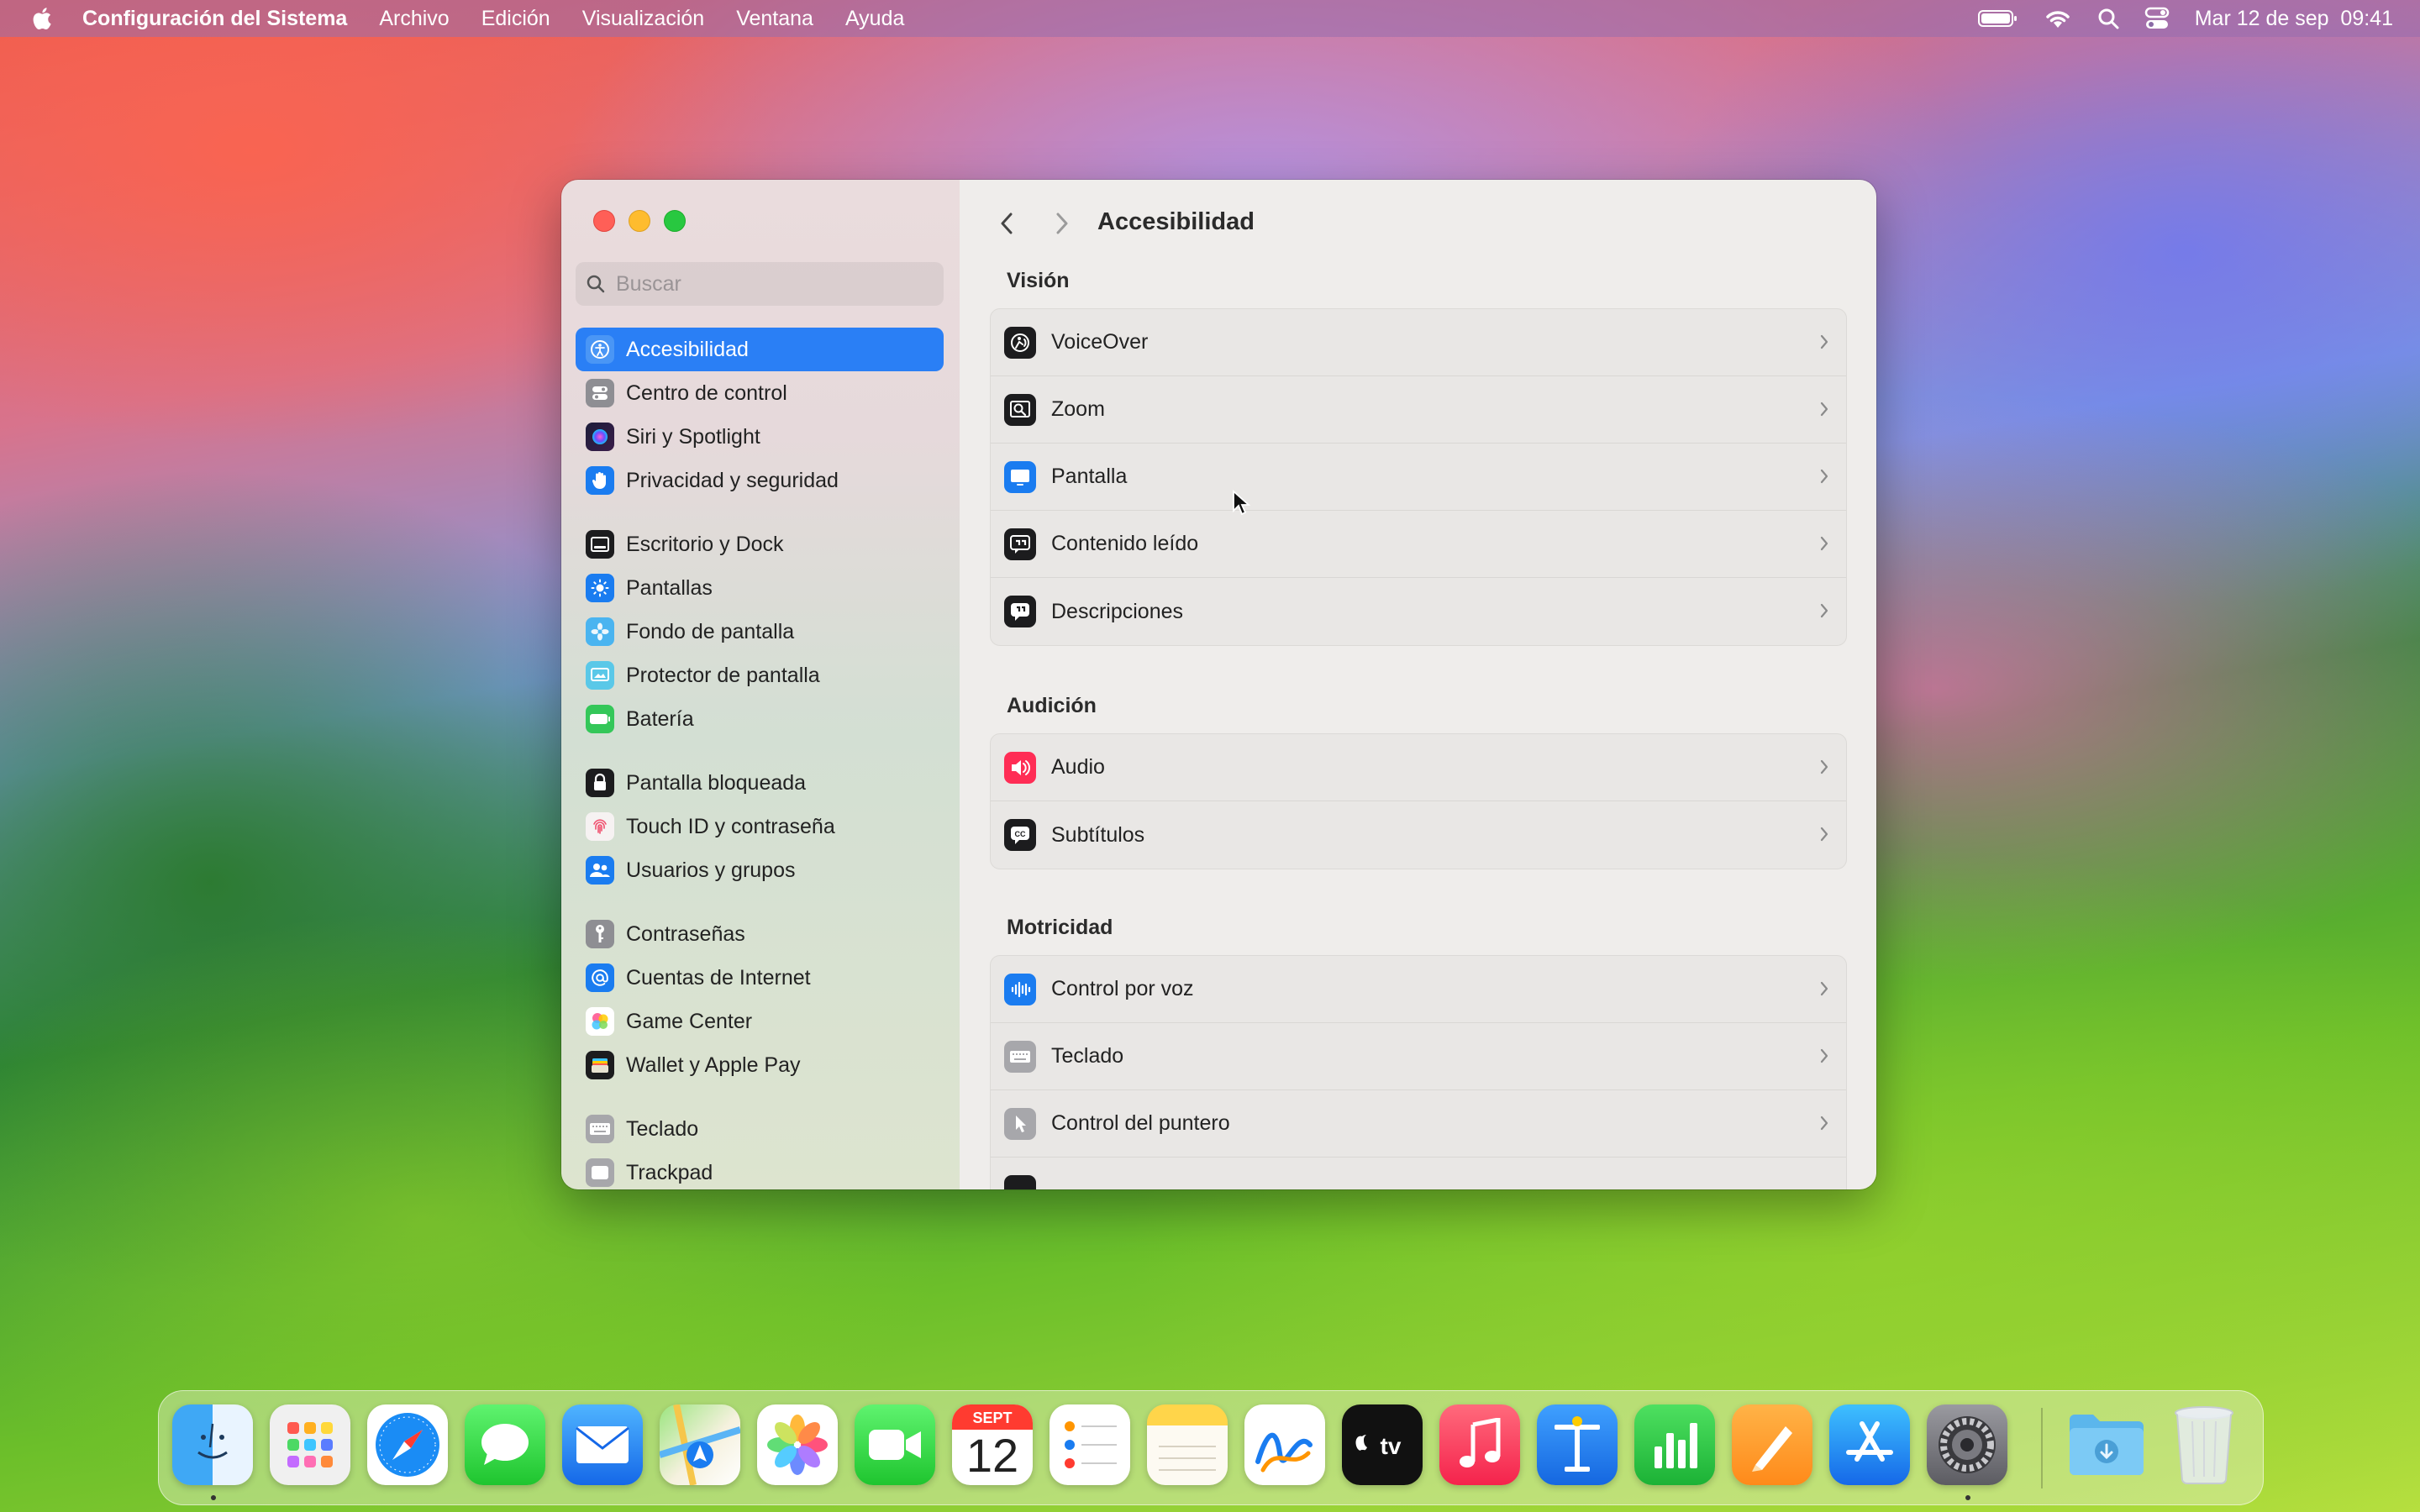  I want to click on row-control-del-puntero: Control del puntero, so click(1418, 1124).